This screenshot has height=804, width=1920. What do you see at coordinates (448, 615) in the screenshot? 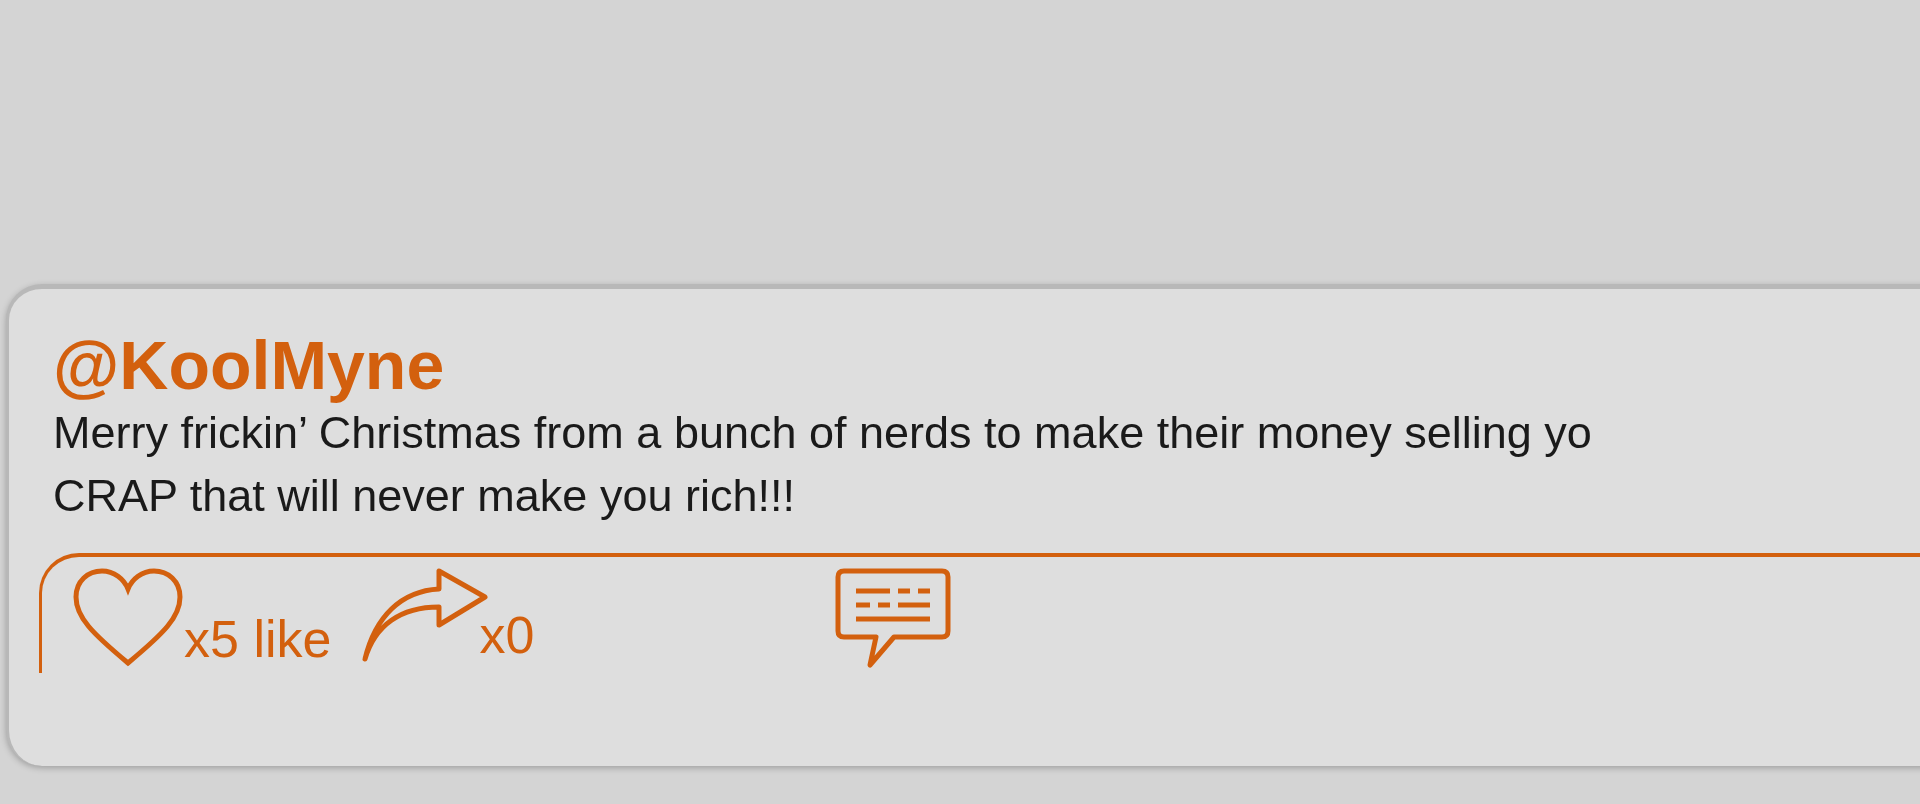
I see `share-button: x0` at bounding box center [448, 615].